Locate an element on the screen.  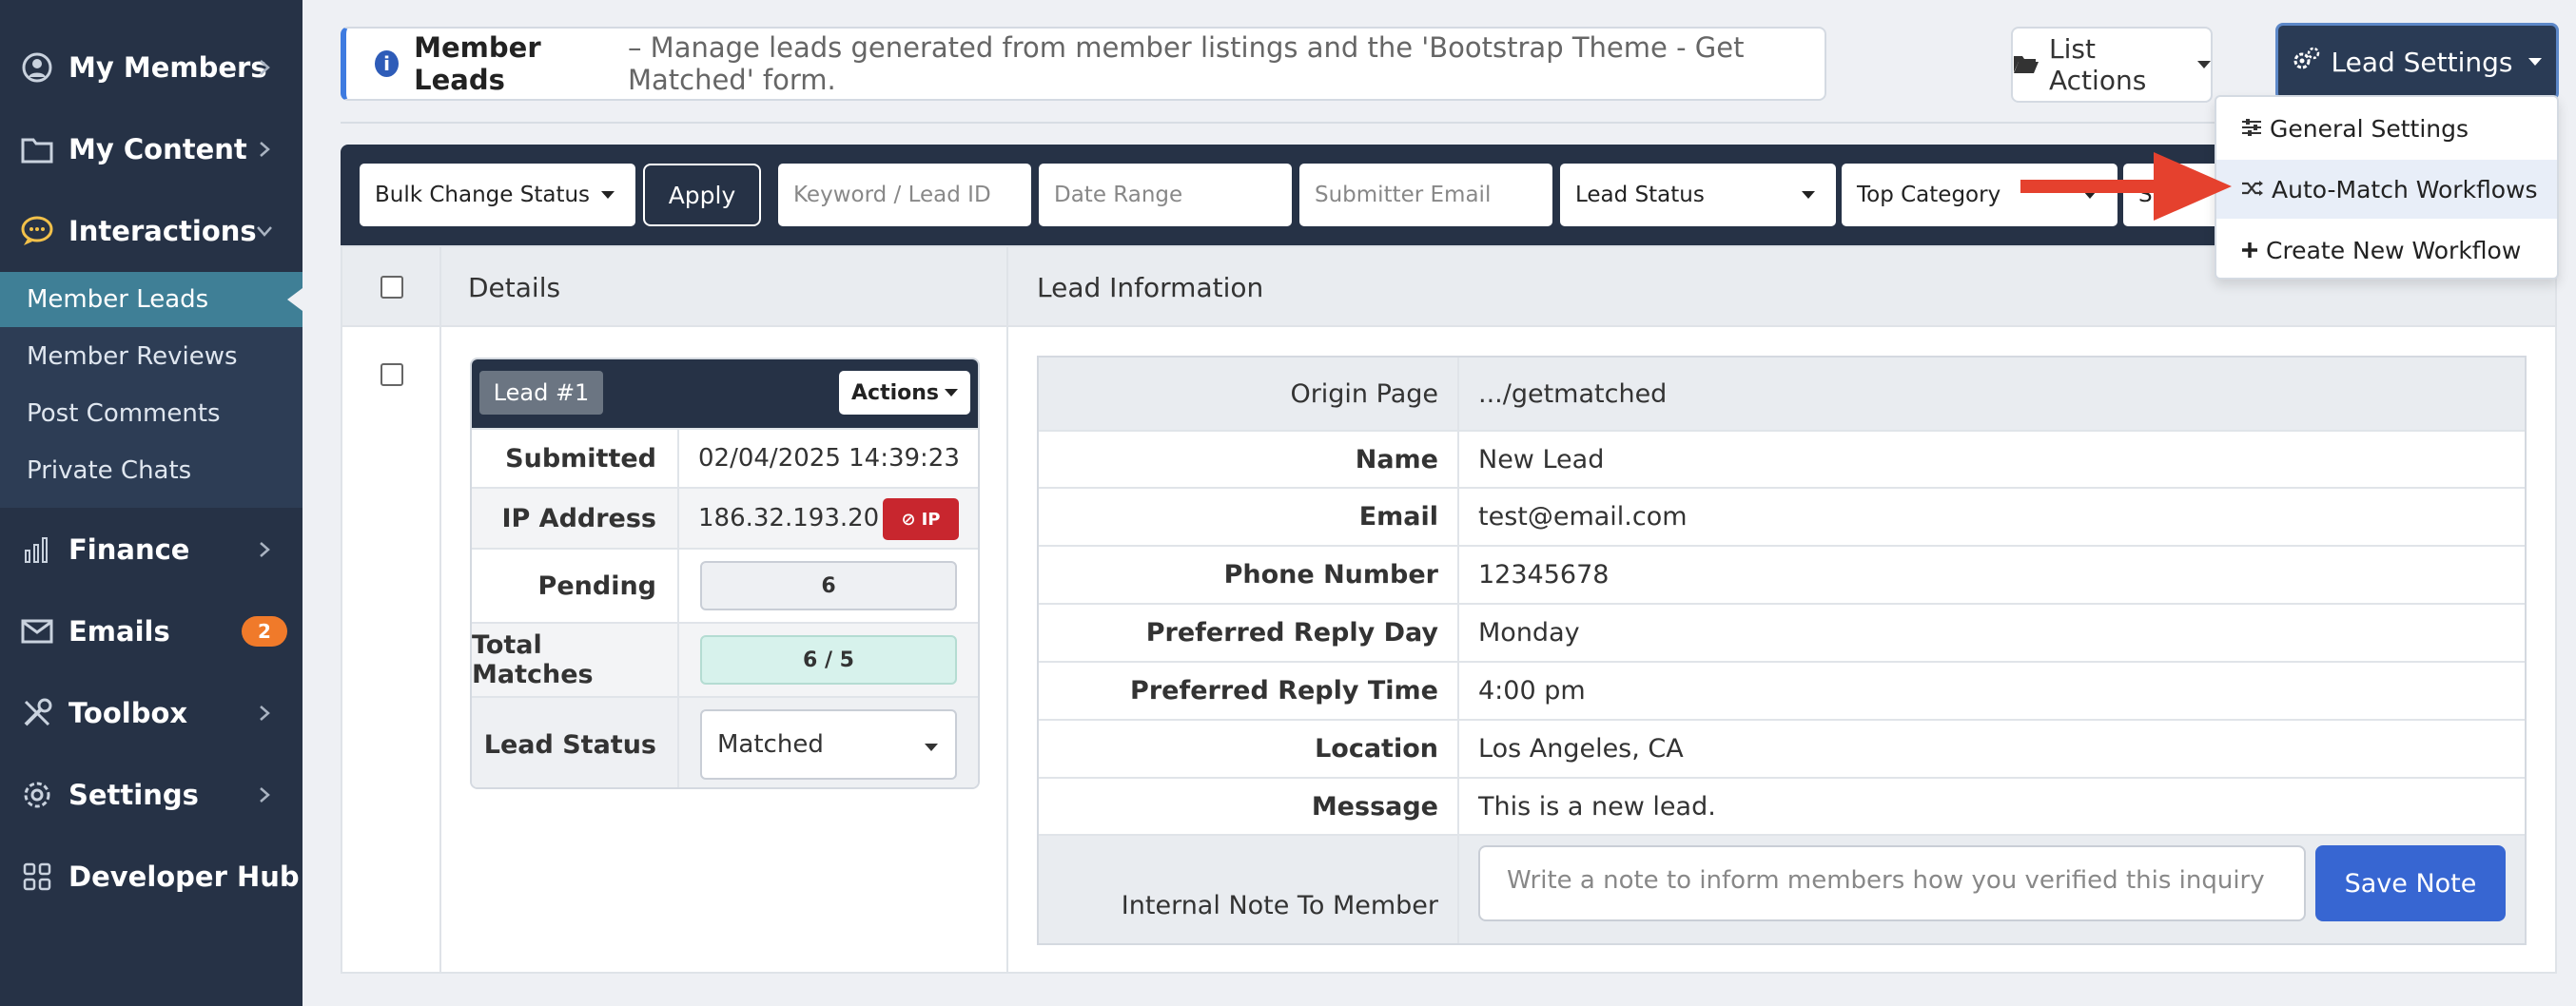
list-actions-label: List Actions is located at coordinates (2098, 64).